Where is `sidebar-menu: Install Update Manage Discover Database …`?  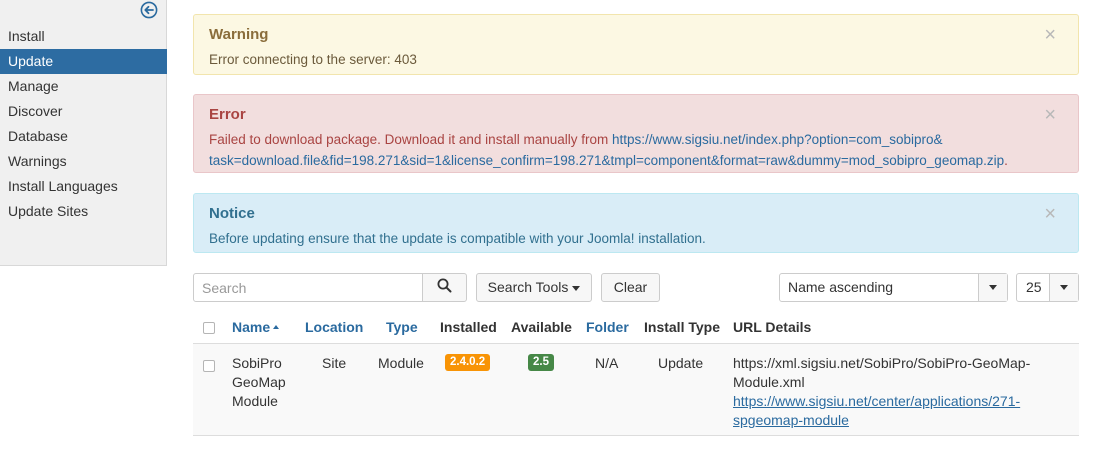
sidebar-menu: Install Update Manage Discover Database … is located at coordinates (83, 124).